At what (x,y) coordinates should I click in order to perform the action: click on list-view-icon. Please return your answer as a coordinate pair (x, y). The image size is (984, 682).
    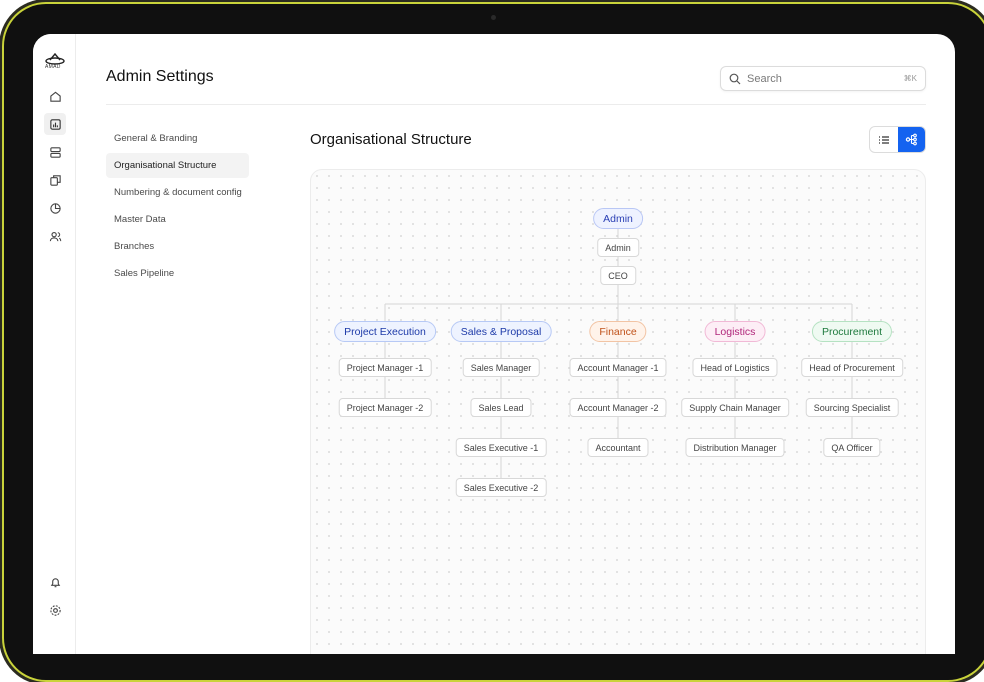
    Looking at the image, I should click on (883, 139).